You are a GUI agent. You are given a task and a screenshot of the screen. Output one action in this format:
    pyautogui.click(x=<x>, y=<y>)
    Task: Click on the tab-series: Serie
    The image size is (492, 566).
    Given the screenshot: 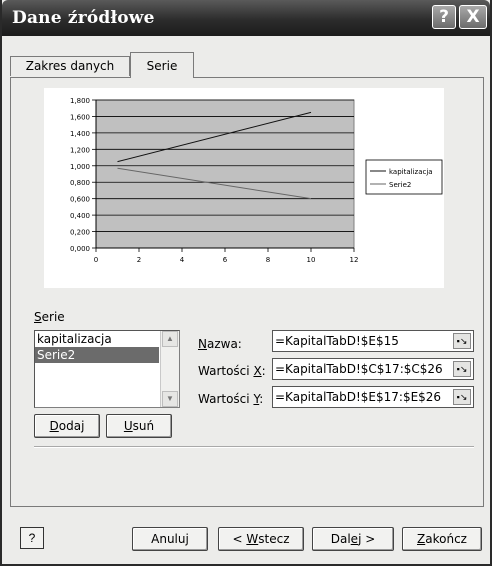 What is the action you would take?
    pyautogui.click(x=162, y=65)
    